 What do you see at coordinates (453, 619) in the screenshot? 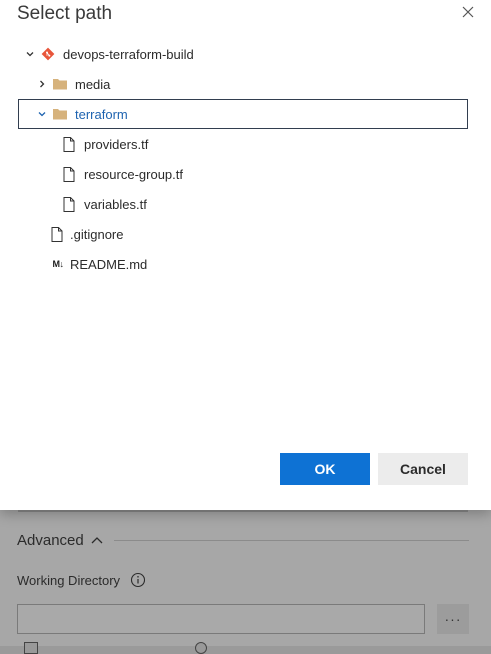
I see `browse-button: ···` at bounding box center [453, 619].